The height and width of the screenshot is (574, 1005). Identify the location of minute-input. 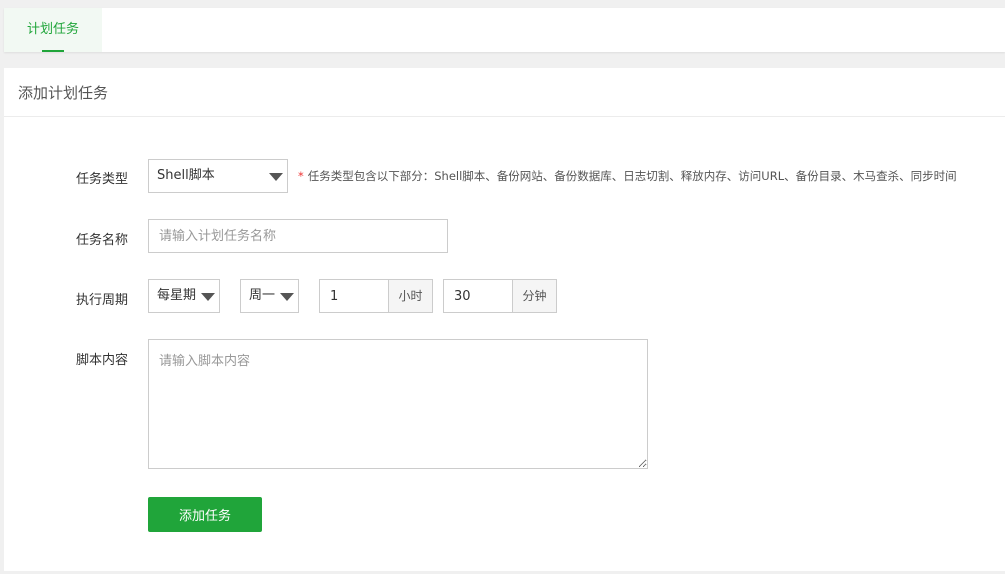
(478, 296).